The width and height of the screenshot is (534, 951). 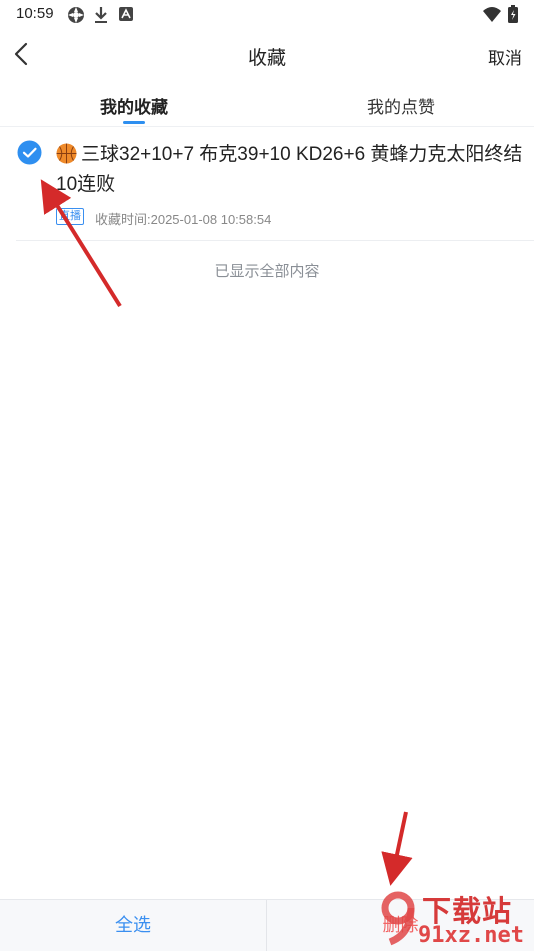 What do you see at coordinates (267, 103) in the screenshot?
I see `tab-bar: 我的收藏 我的点赞` at bounding box center [267, 103].